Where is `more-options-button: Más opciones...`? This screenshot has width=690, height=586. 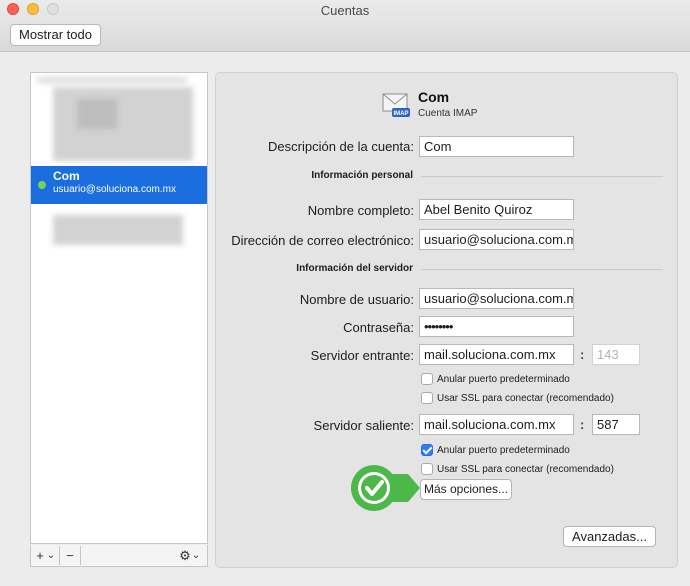
more-options-button: Más opciones... is located at coordinates (466, 489).